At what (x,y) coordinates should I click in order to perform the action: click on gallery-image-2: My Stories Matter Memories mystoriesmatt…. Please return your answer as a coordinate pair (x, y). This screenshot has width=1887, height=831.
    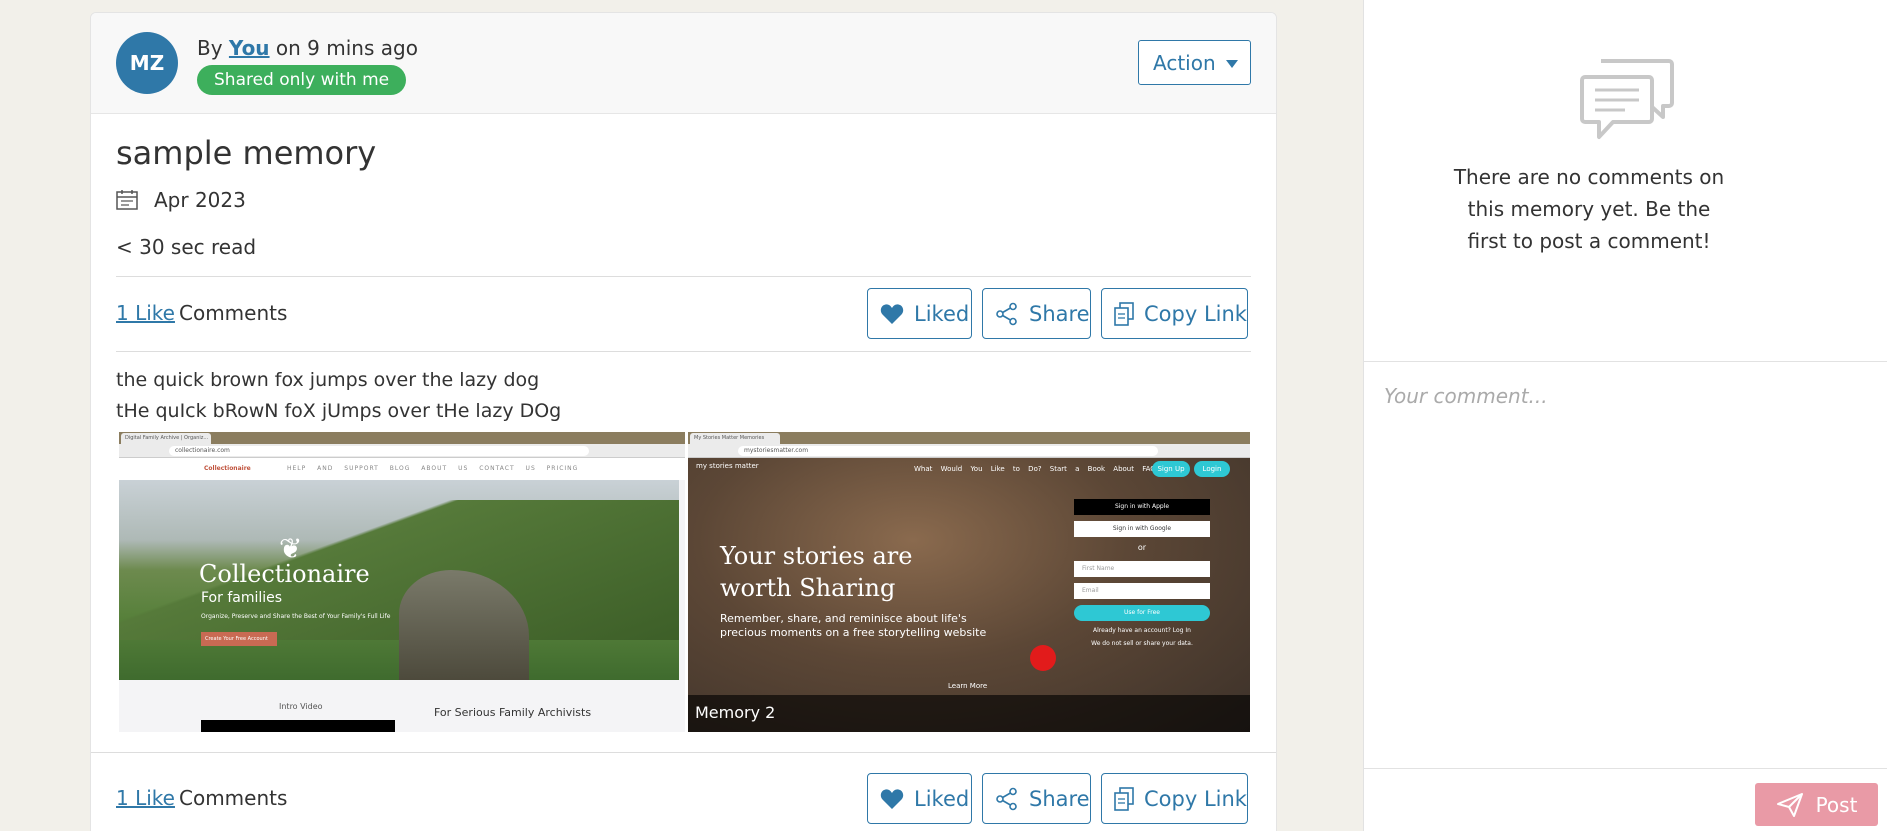
    Looking at the image, I should click on (969, 582).